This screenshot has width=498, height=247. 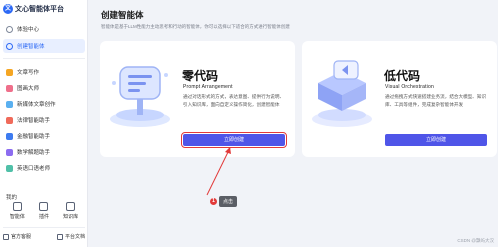 I want to click on law-icon, so click(x=9, y=120).